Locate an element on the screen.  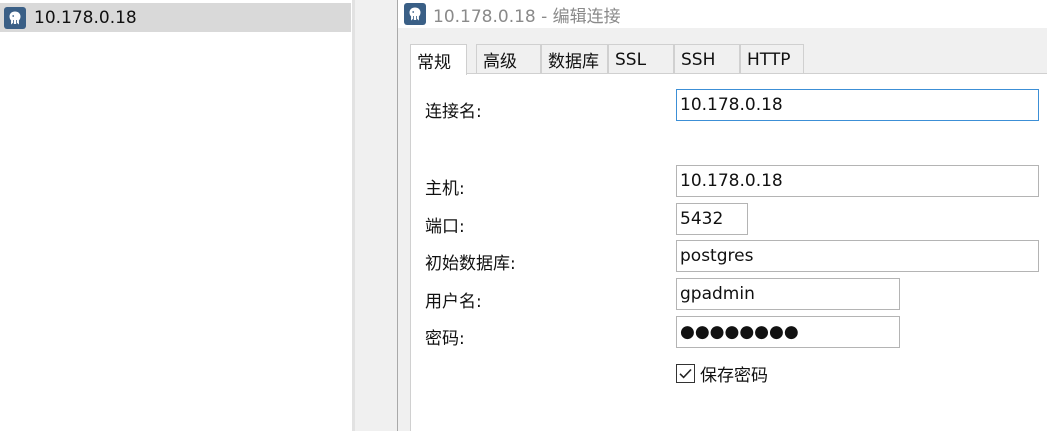
save-password-row: 保存密码 is located at coordinates (722, 374).